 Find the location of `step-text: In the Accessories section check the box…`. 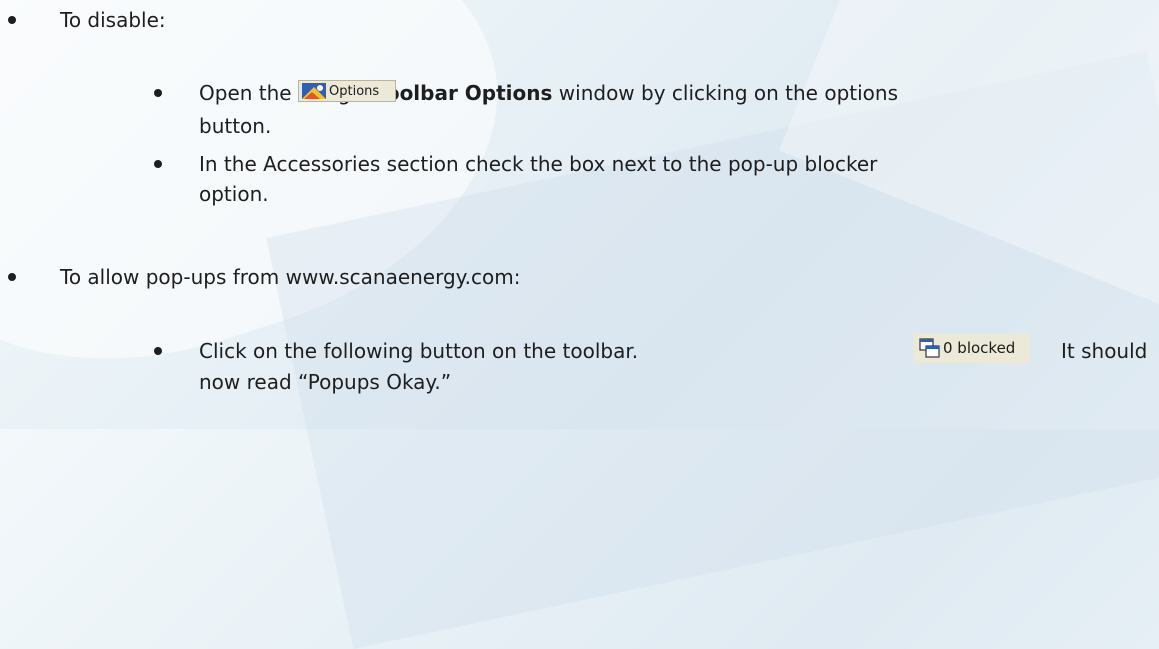

step-text: In the Accessories section check the box… is located at coordinates (538, 164).